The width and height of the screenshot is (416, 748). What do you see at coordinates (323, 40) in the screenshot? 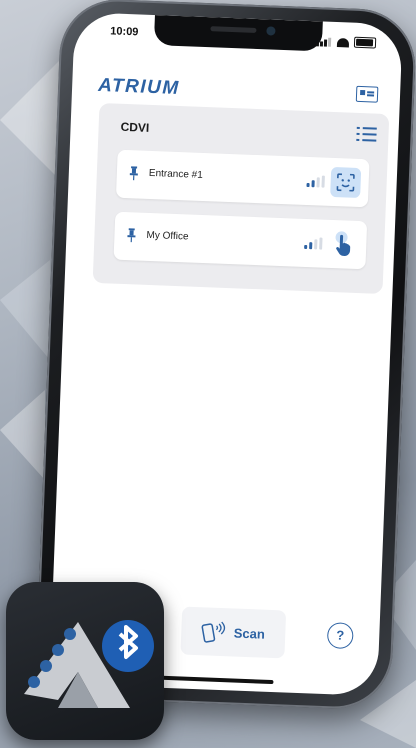
I see `cellular-signal-icon` at bounding box center [323, 40].